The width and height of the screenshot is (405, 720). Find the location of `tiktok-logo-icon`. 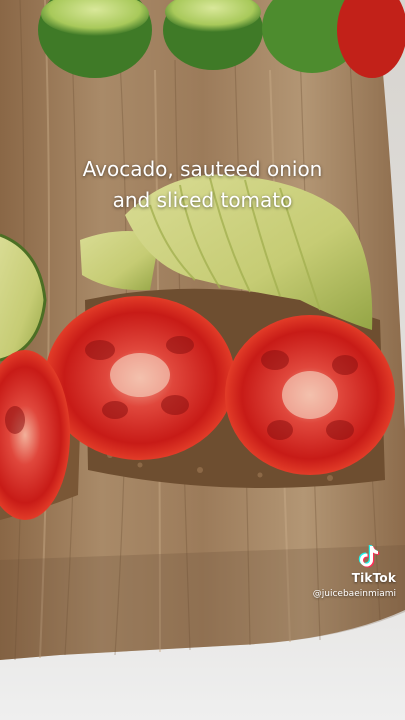

tiktok-logo-icon is located at coordinates (369, 556).